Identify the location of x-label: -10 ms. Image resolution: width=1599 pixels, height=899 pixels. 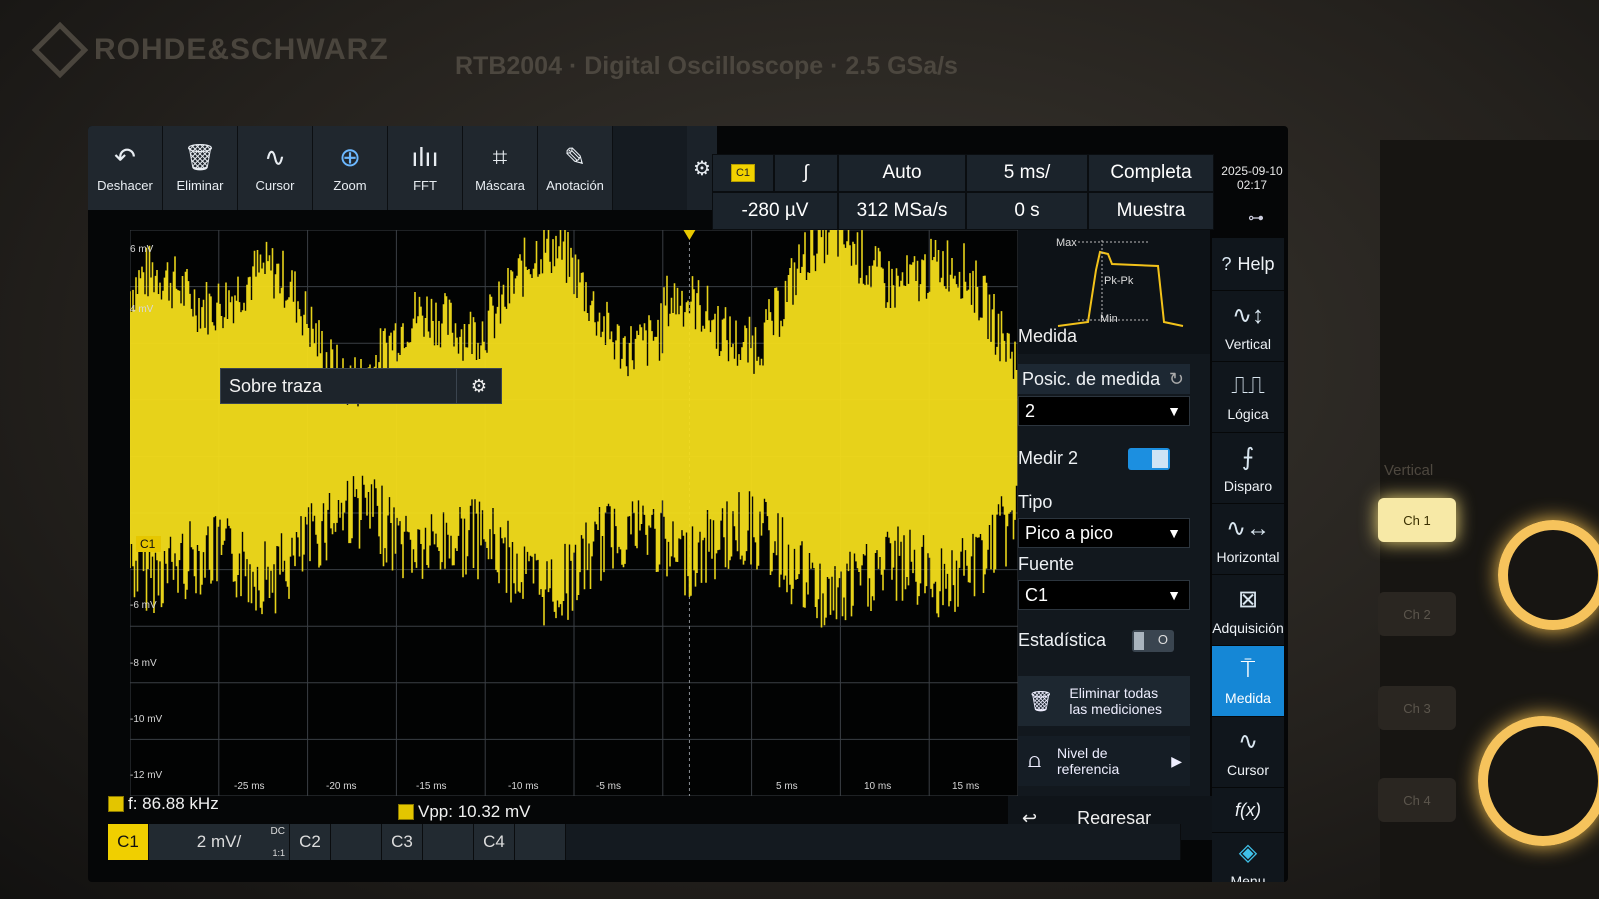
(523, 786).